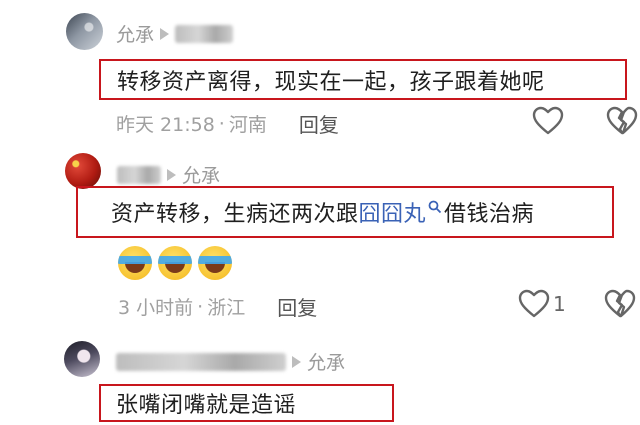 The height and width of the screenshot is (425, 640). What do you see at coordinates (226, 308) in the screenshot?
I see `comment-location: 浙江` at bounding box center [226, 308].